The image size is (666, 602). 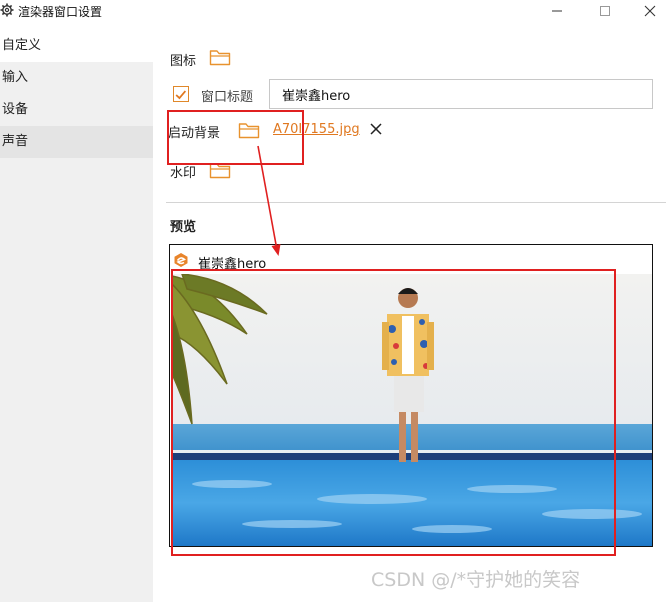 I want to click on startup-bg-file-link: A70I7155.jpg, so click(x=316, y=129).